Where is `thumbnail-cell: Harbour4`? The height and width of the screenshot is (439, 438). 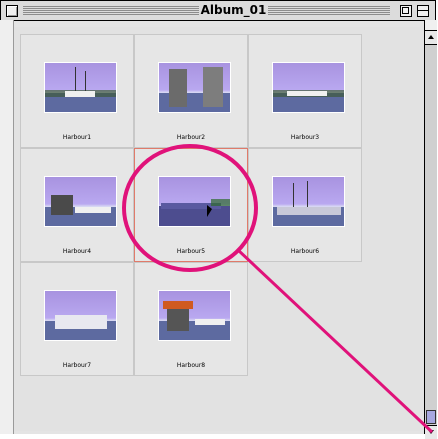 thumbnail-cell: Harbour4 is located at coordinates (77, 205).